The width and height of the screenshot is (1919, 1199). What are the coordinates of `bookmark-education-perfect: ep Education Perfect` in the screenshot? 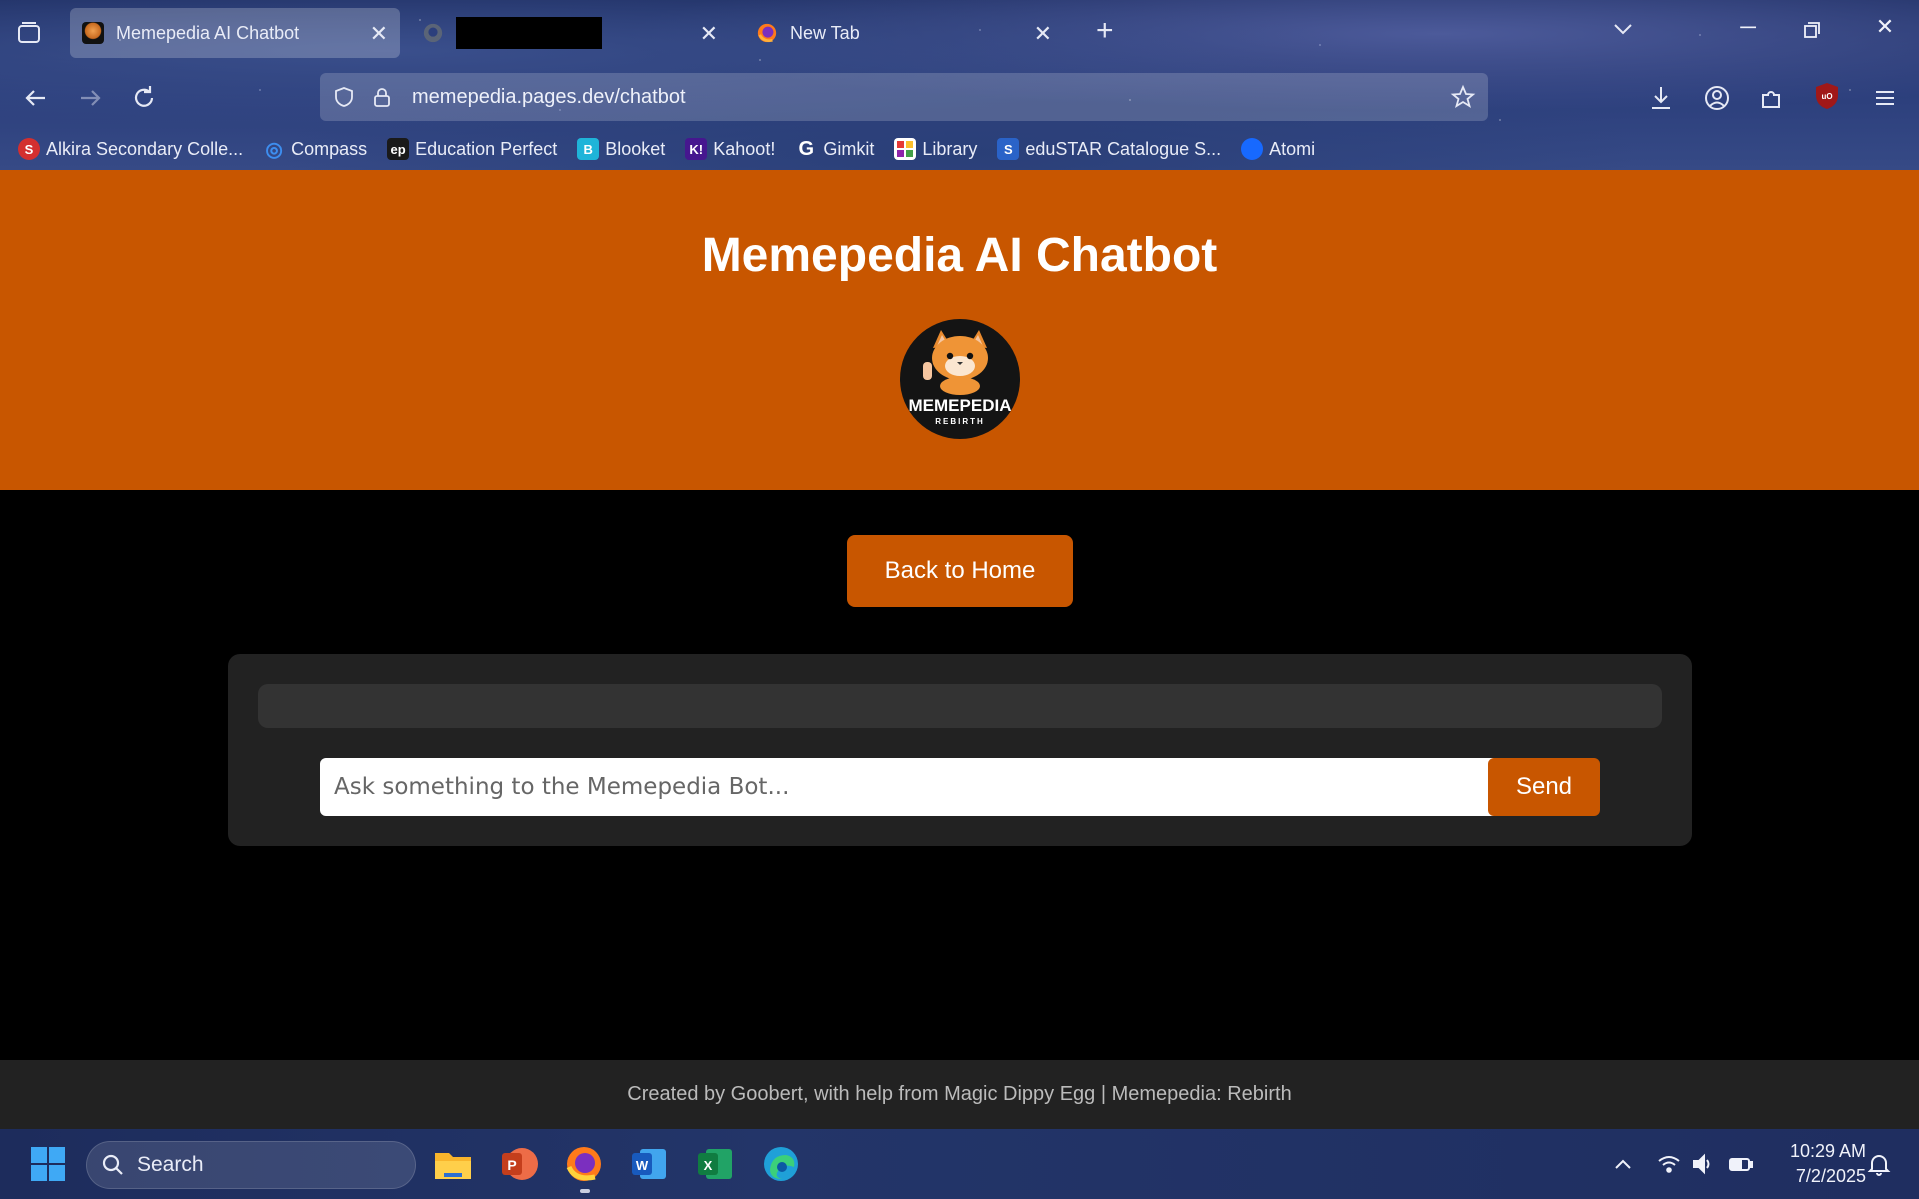 It's located at (472, 149).